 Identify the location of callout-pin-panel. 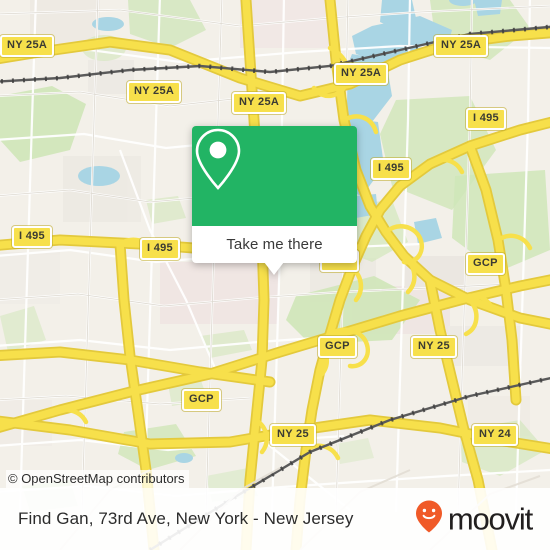
(274, 176).